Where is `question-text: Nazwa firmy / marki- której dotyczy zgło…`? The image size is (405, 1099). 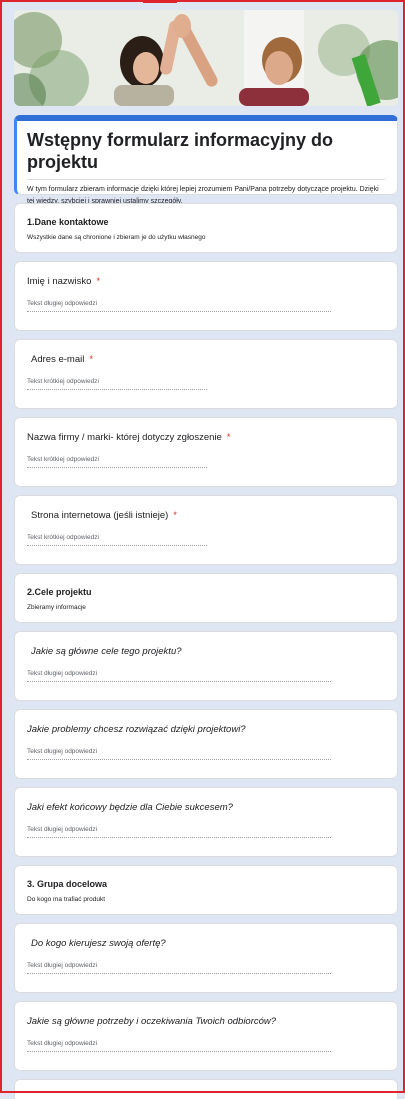
question-text: Nazwa firmy / marki- której dotyczy zgło… is located at coordinates (124, 437).